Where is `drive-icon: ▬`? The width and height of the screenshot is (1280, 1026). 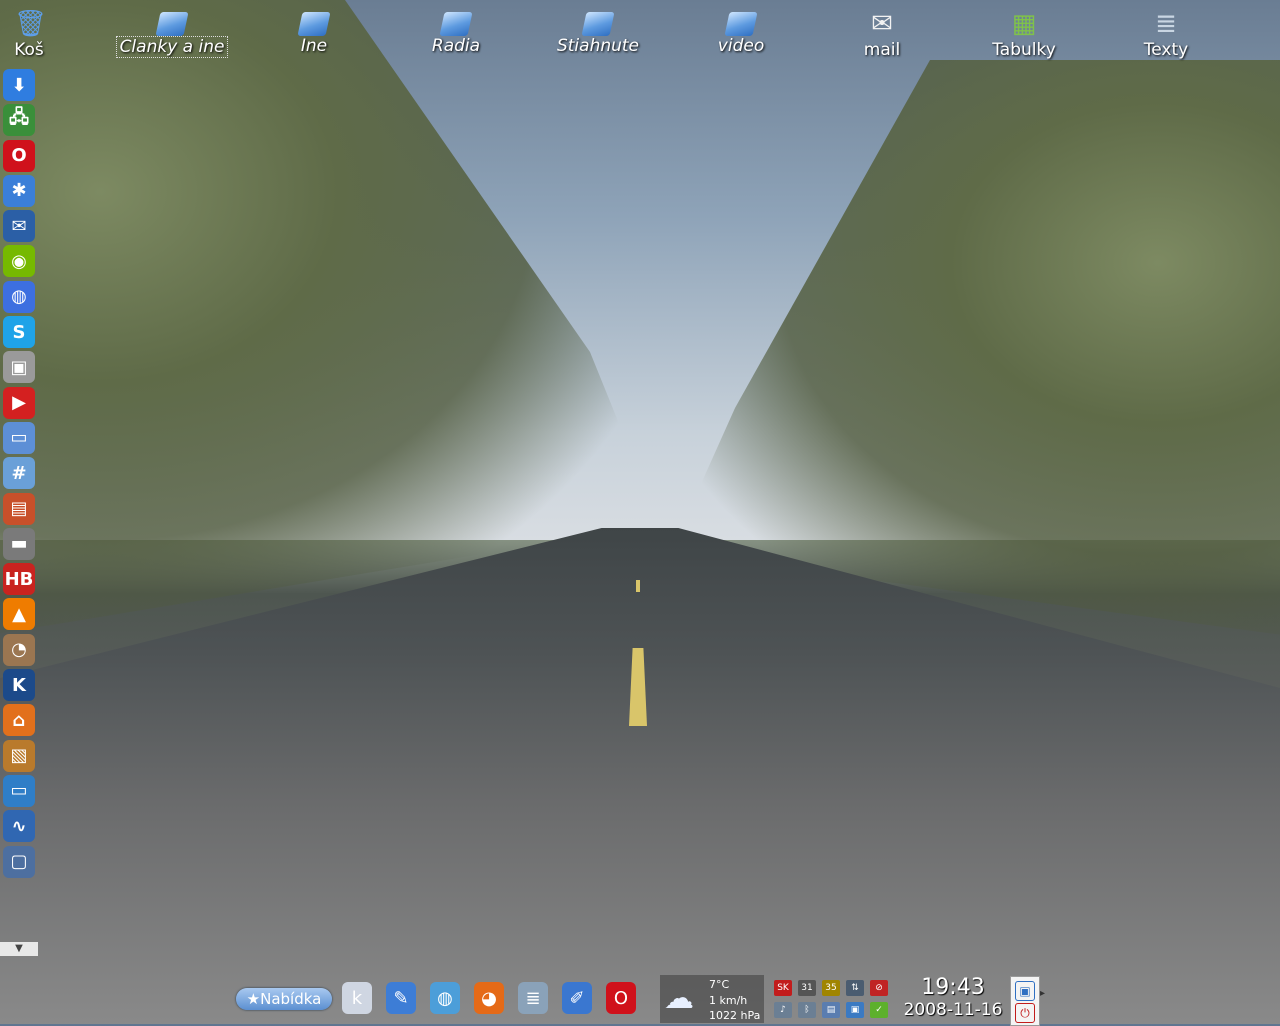 drive-icon: ▬ is located at coordinates (19, 543).